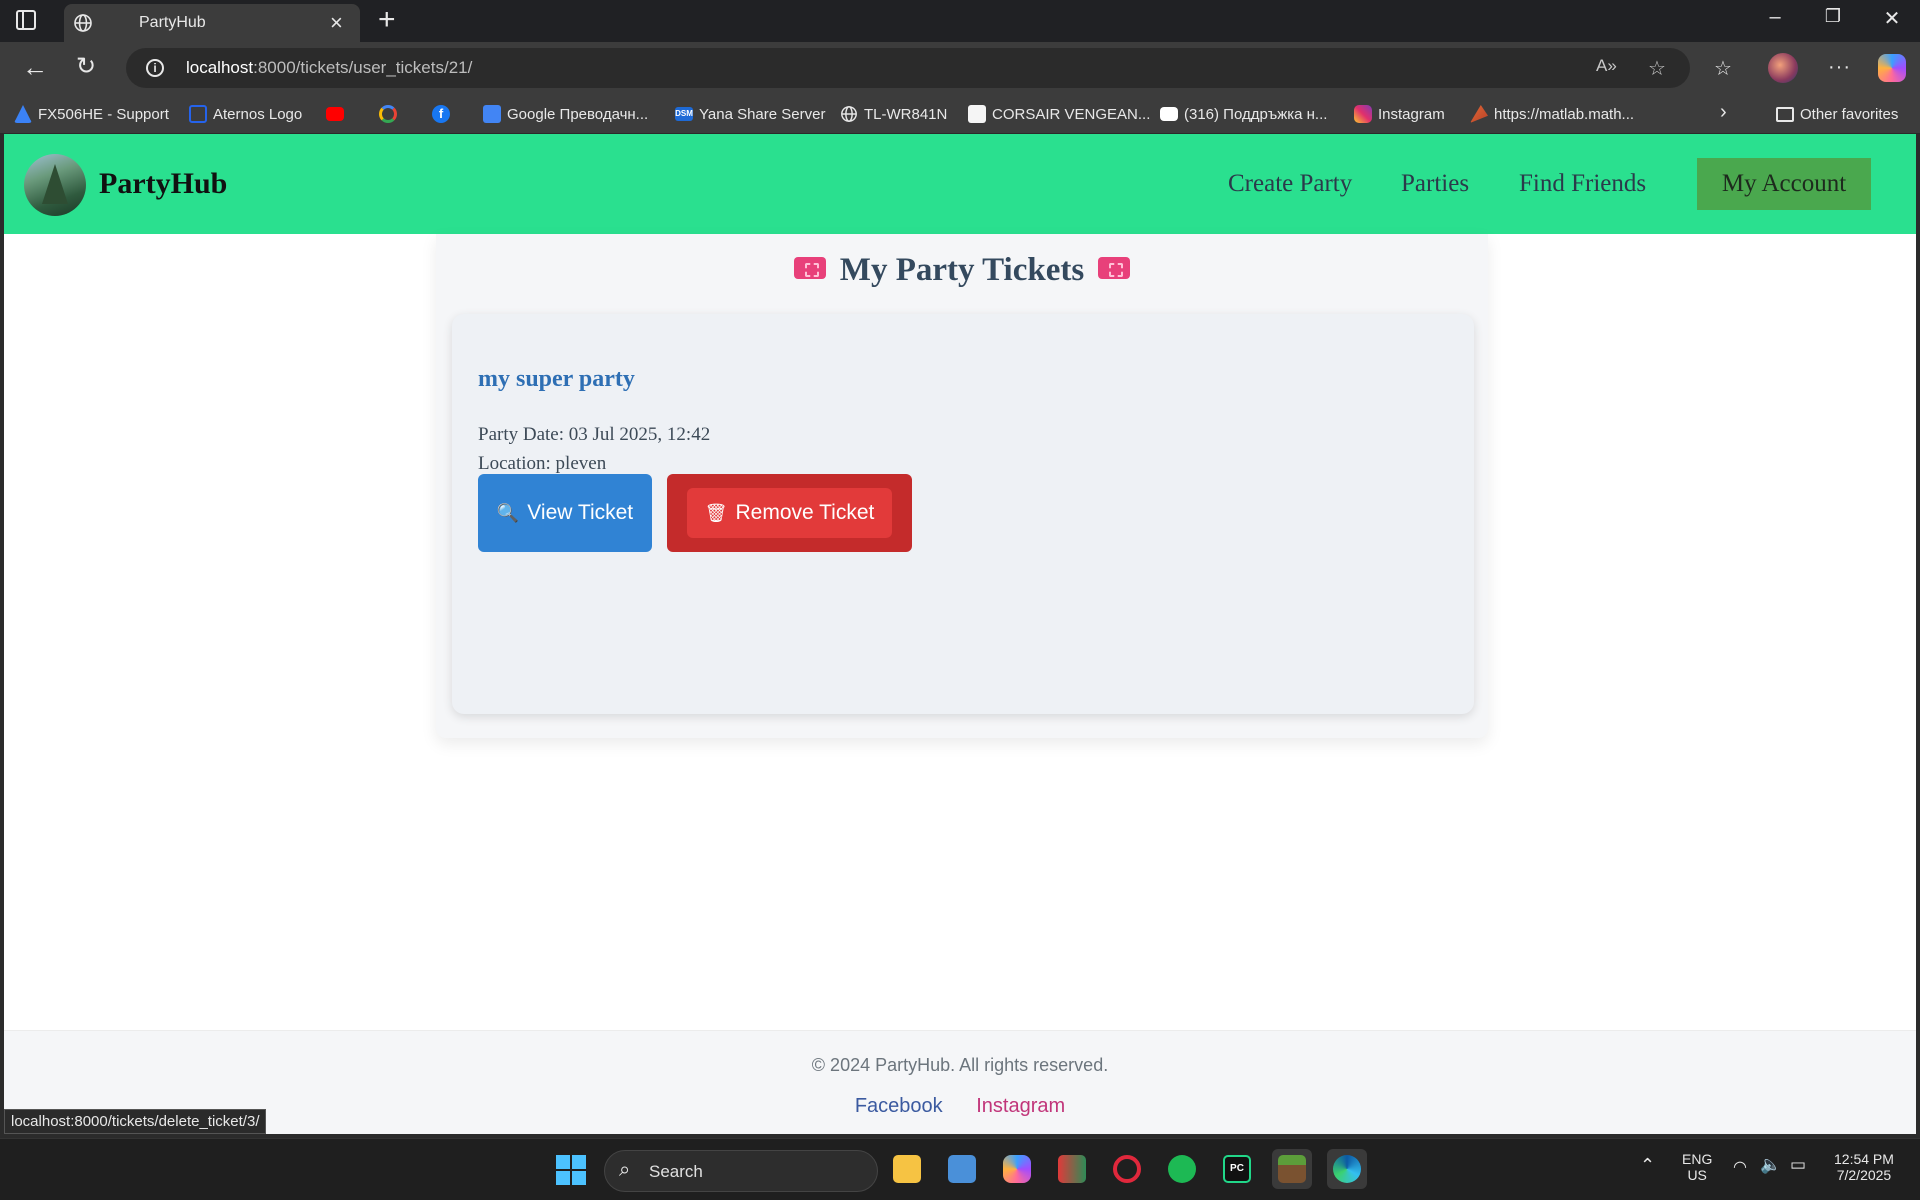 Image resolution: width=1920 pixels, height=1200 pixels. I want to click on page-title: My Party Tickets, so click(962, 270).